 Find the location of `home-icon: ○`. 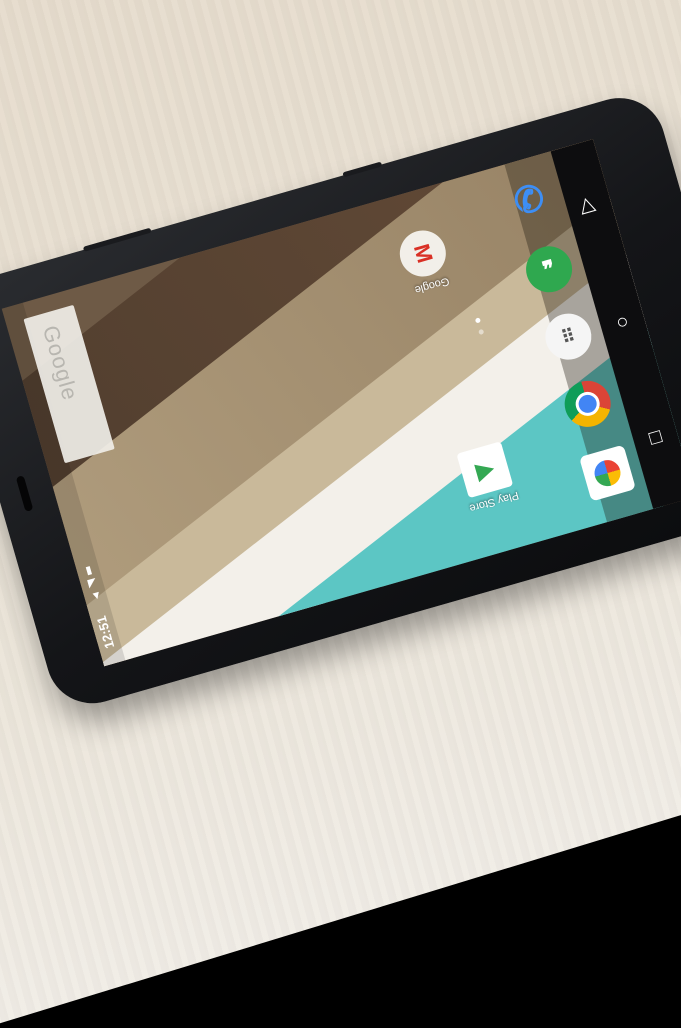

home-icon: ○ is located at coordinates (623, 322).